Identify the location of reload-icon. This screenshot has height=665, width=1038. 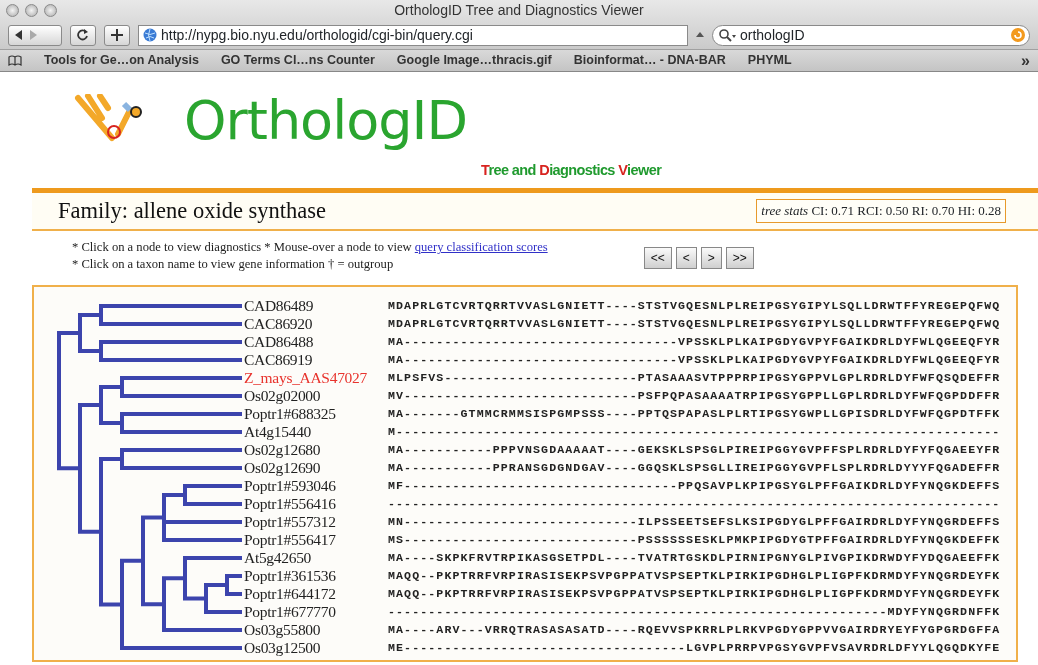
(83, 35).